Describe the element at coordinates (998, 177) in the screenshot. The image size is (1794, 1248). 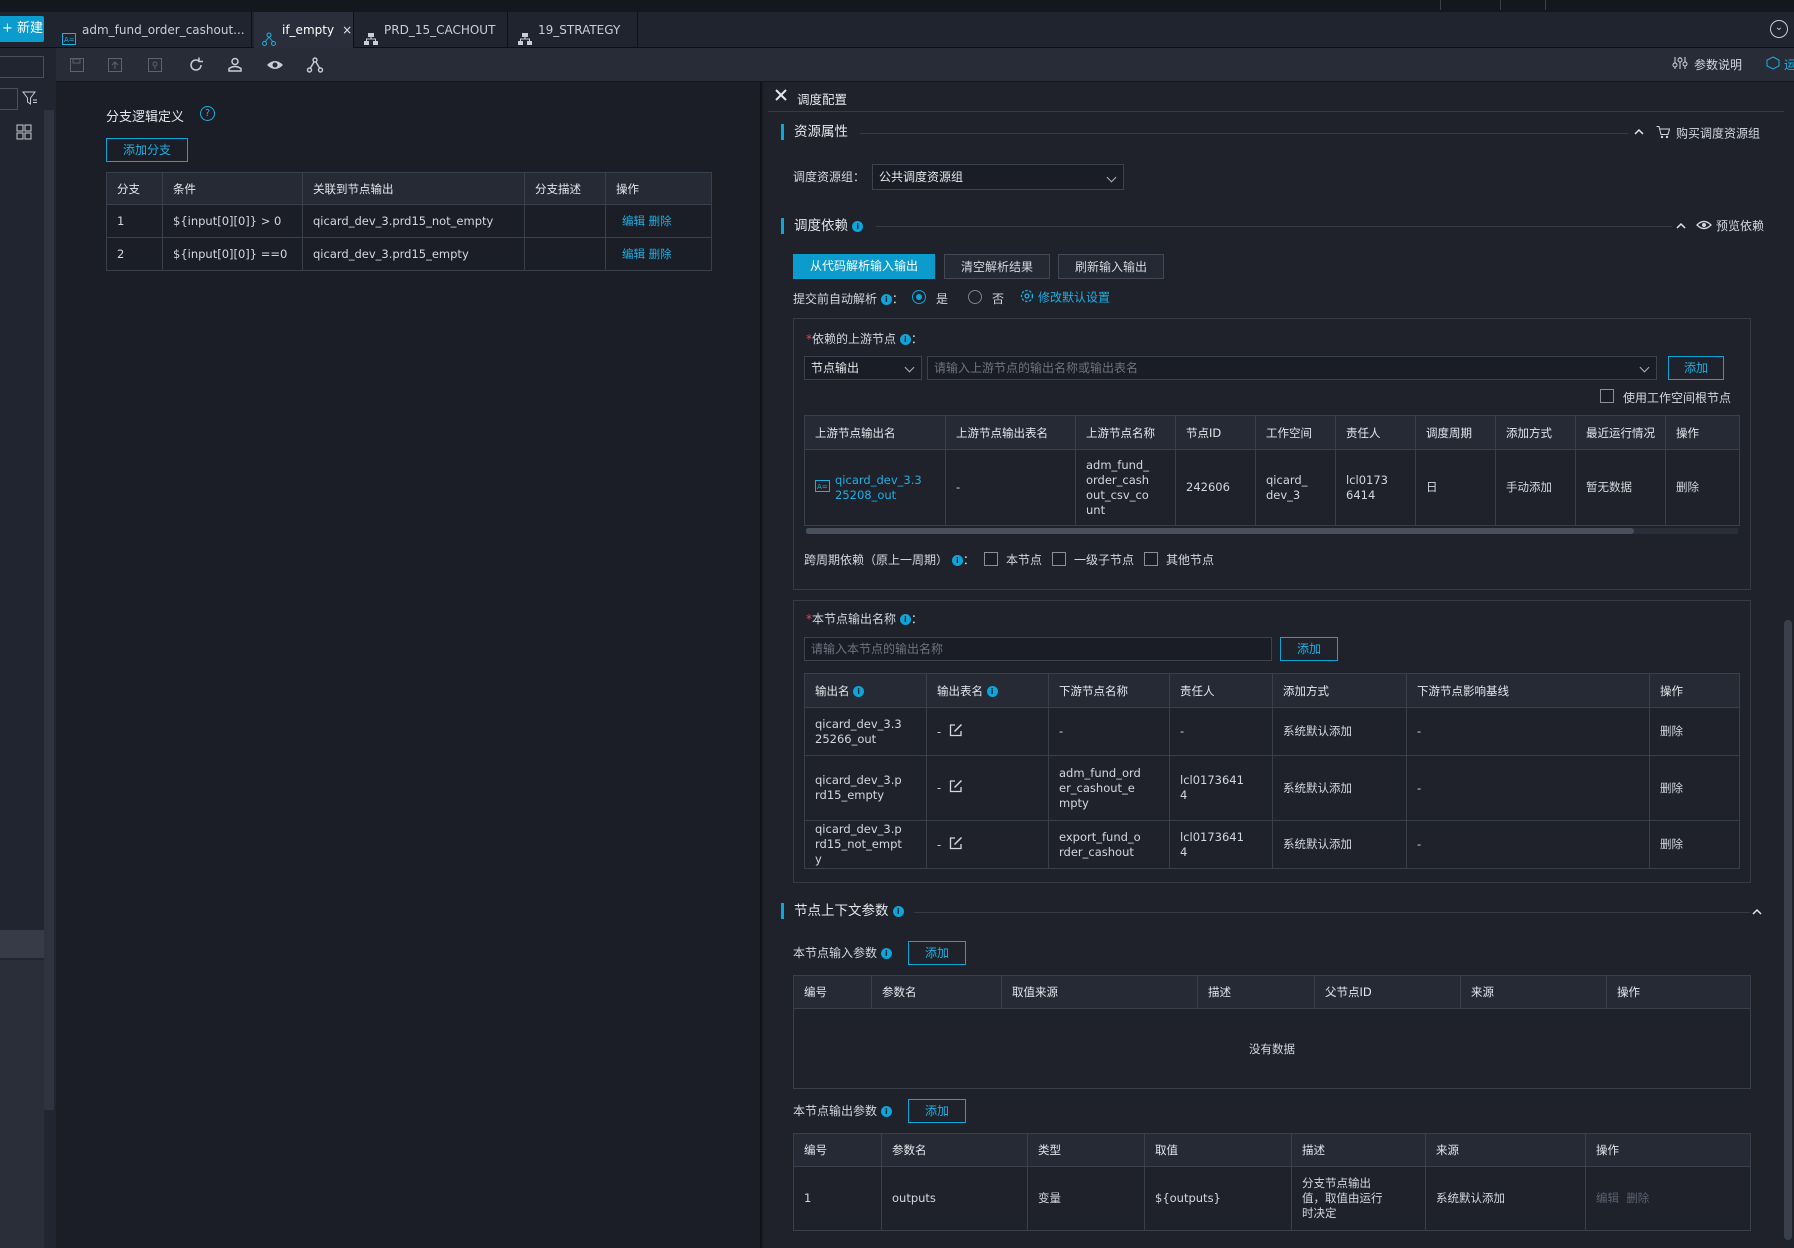
I see `resource-group-select: 公共调度资源组` at that location.